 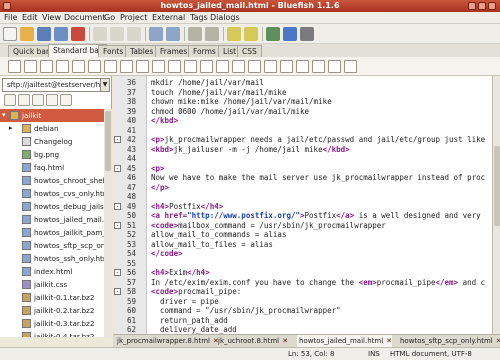 I want to click on code-line: <h4>Postfix</h4>, so click(x=187, y=207).